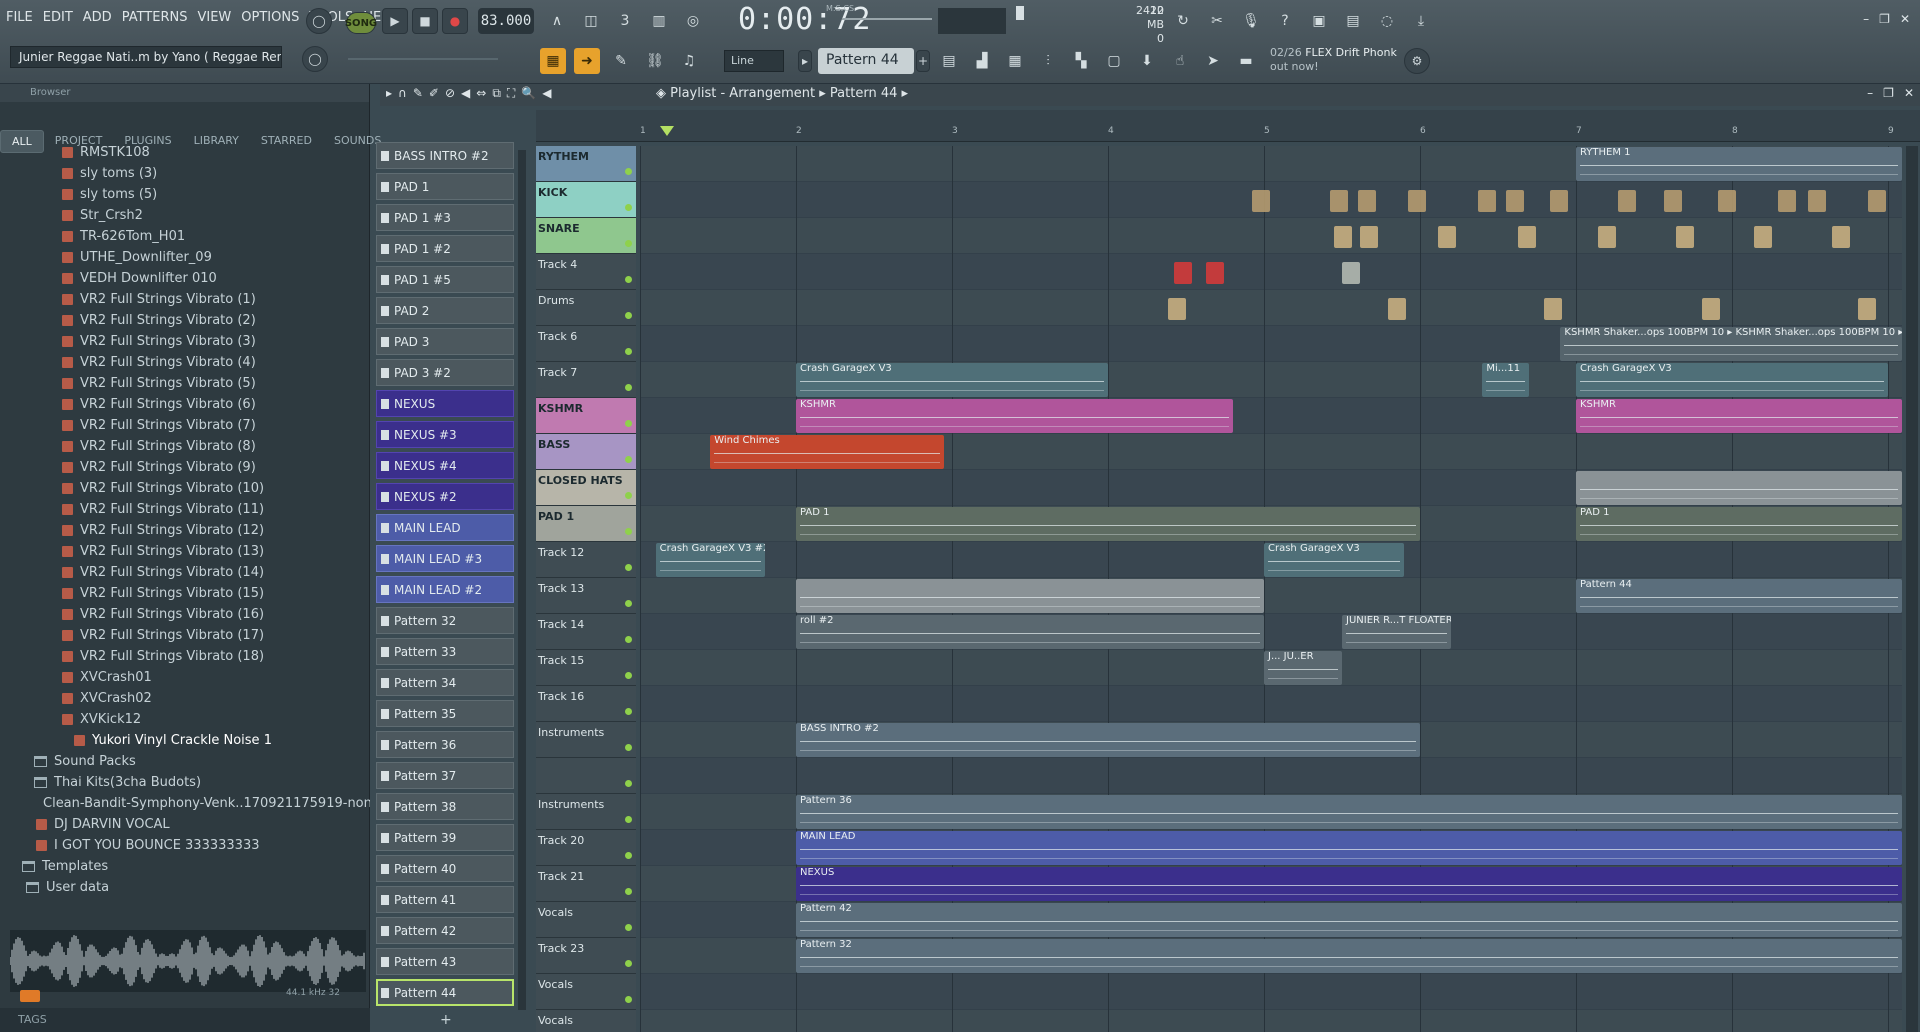 This screenshot has height=1032, width=1920. I want to click on playlist-icon: ▤, so click(949, 61).